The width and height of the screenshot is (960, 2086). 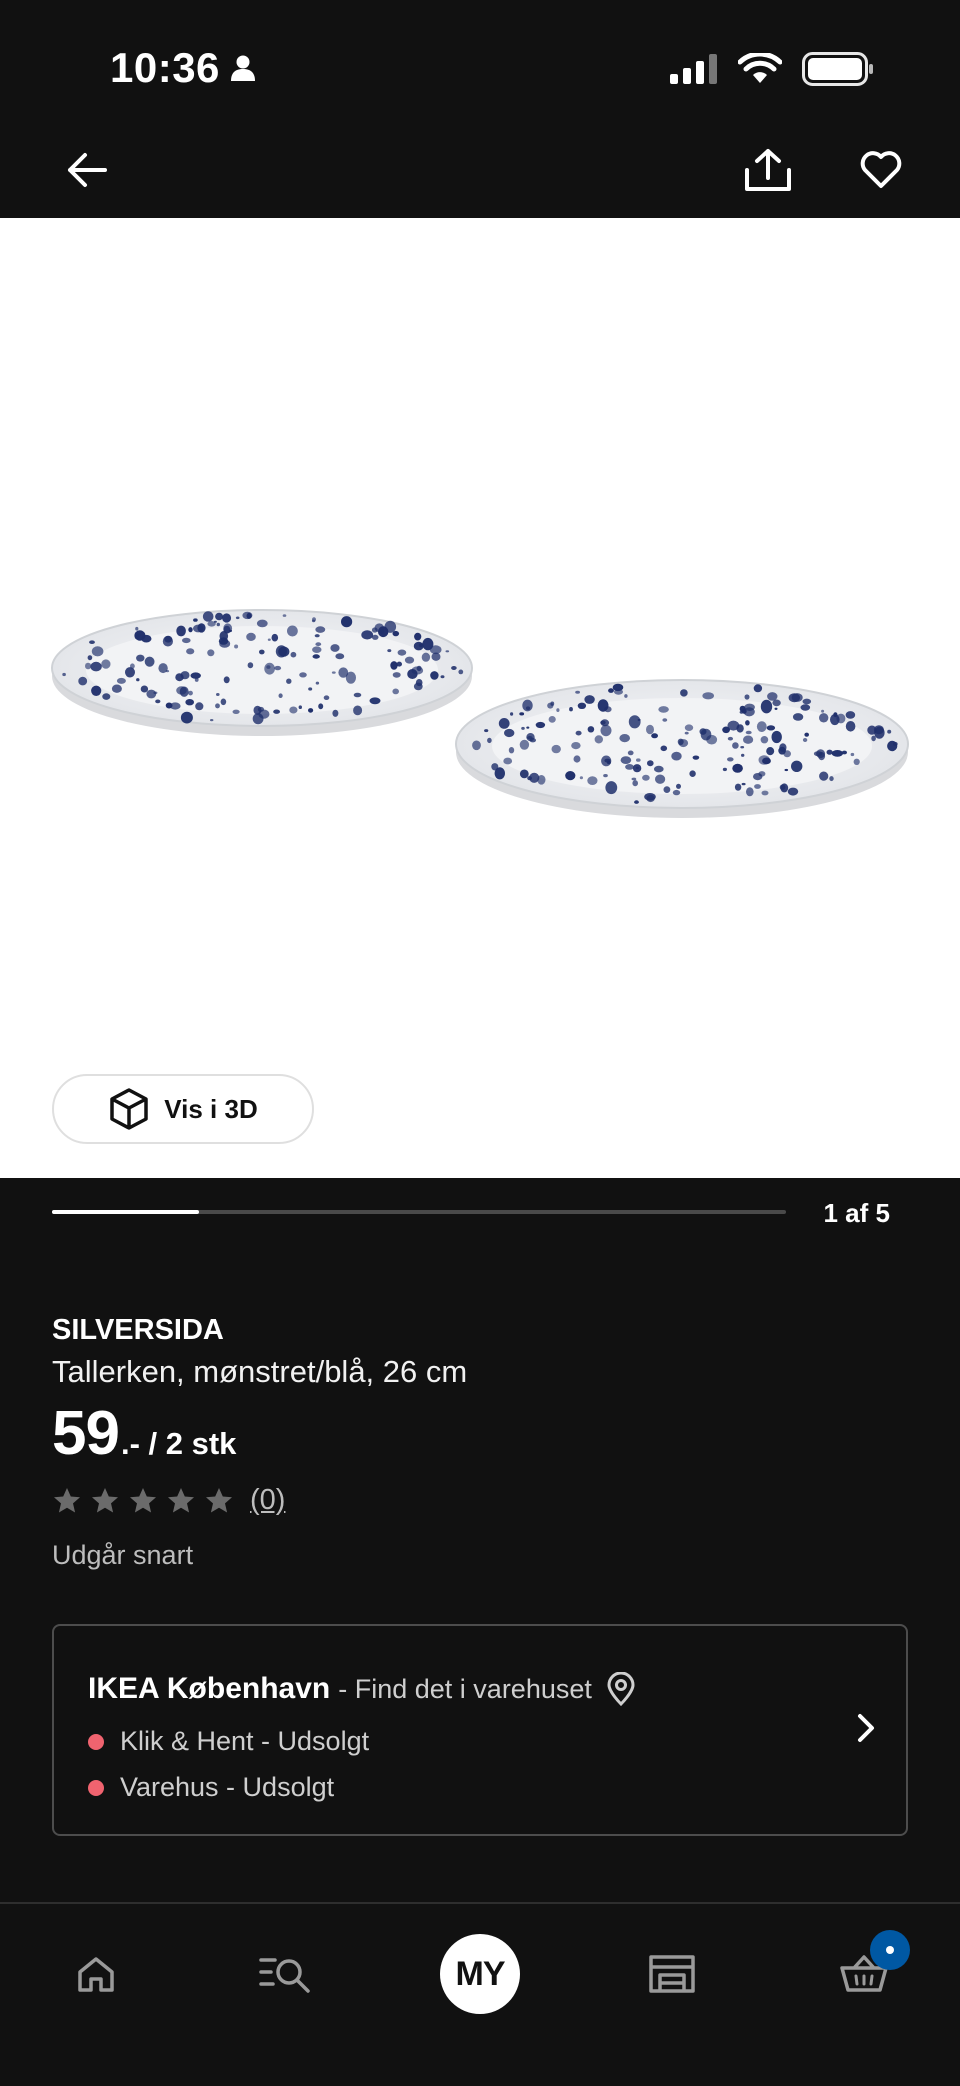 What do you see at coordinates (87, 170) in the screenshot?
I see `back-button` at bounding box center [87, 170].